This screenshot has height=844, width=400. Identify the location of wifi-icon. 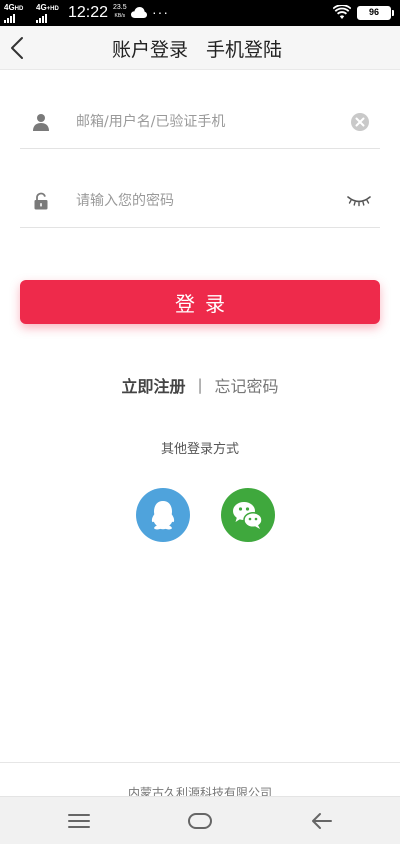
(342, 12).